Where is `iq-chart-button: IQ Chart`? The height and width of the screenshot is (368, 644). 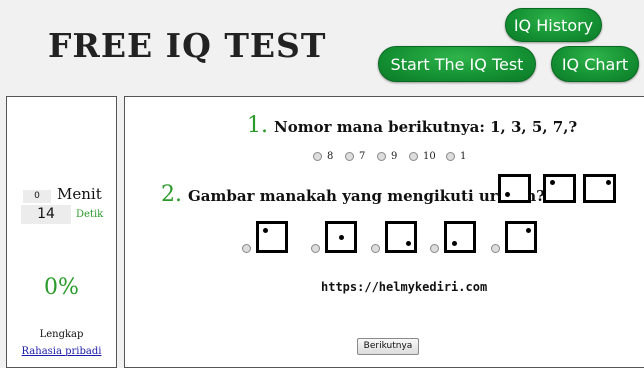 iq-chart-button: IQ Chart is located at coordinates (595, 64).